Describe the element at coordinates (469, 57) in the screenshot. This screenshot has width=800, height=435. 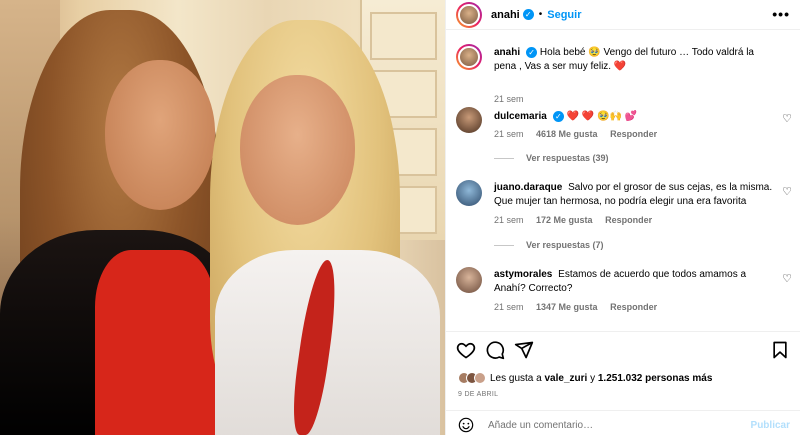
I see `caption-avatar` at that location.